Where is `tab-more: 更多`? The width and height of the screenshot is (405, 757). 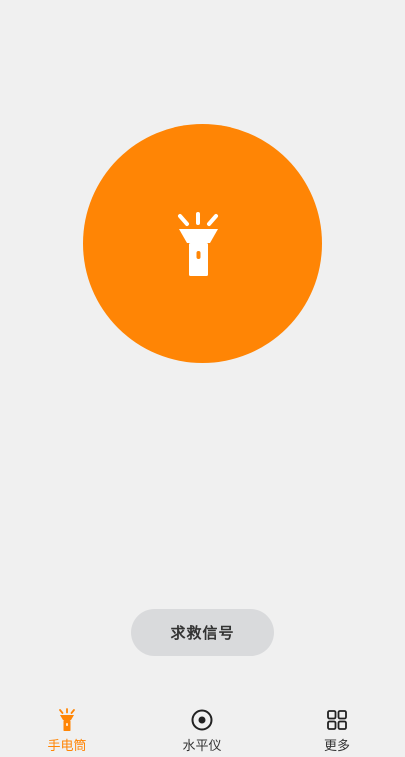 tab-more: 更多 is located at coordinates (337, 731).